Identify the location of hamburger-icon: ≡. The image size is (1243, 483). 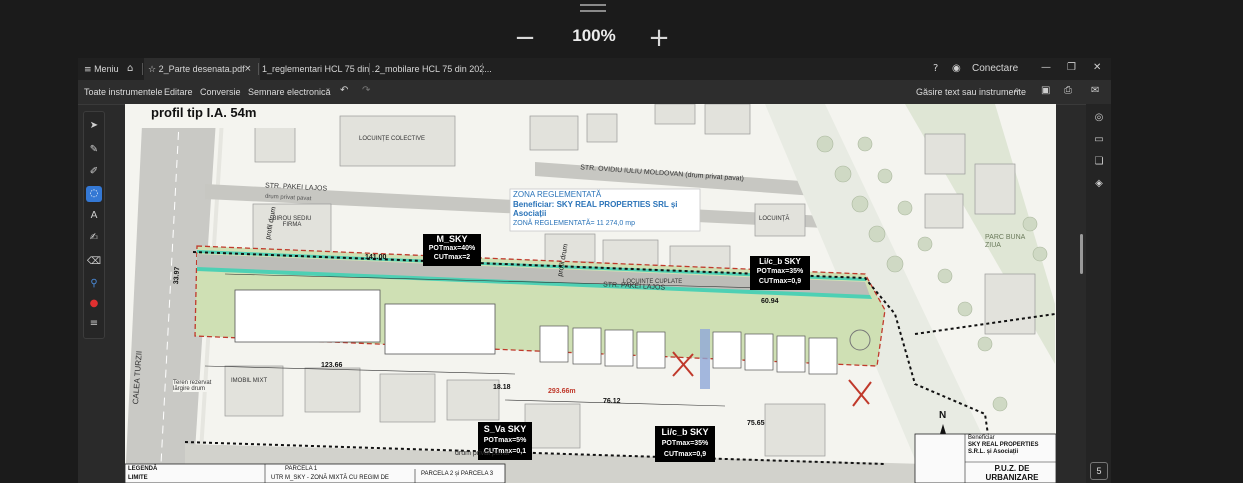
(88, 70).